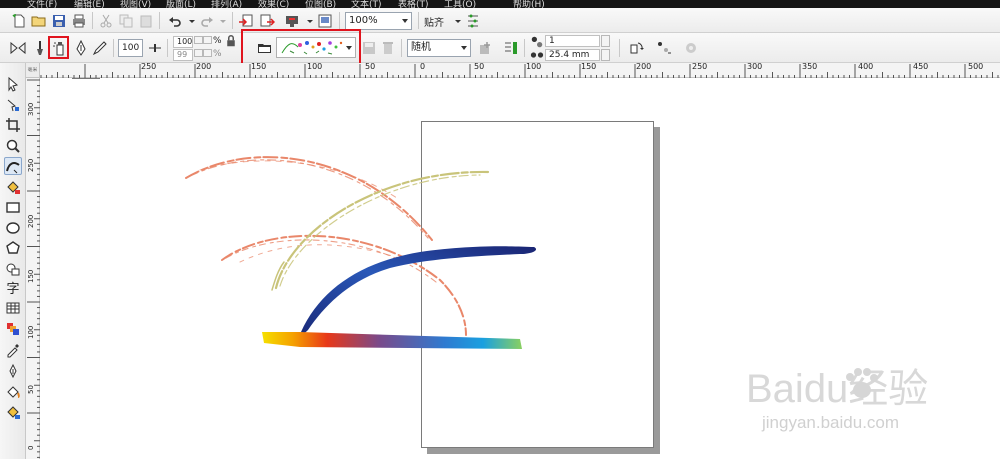 Image resolution: width=1000 pixels, height=459 pixels. I want to click on spacing-spinner, so click(605, 55).